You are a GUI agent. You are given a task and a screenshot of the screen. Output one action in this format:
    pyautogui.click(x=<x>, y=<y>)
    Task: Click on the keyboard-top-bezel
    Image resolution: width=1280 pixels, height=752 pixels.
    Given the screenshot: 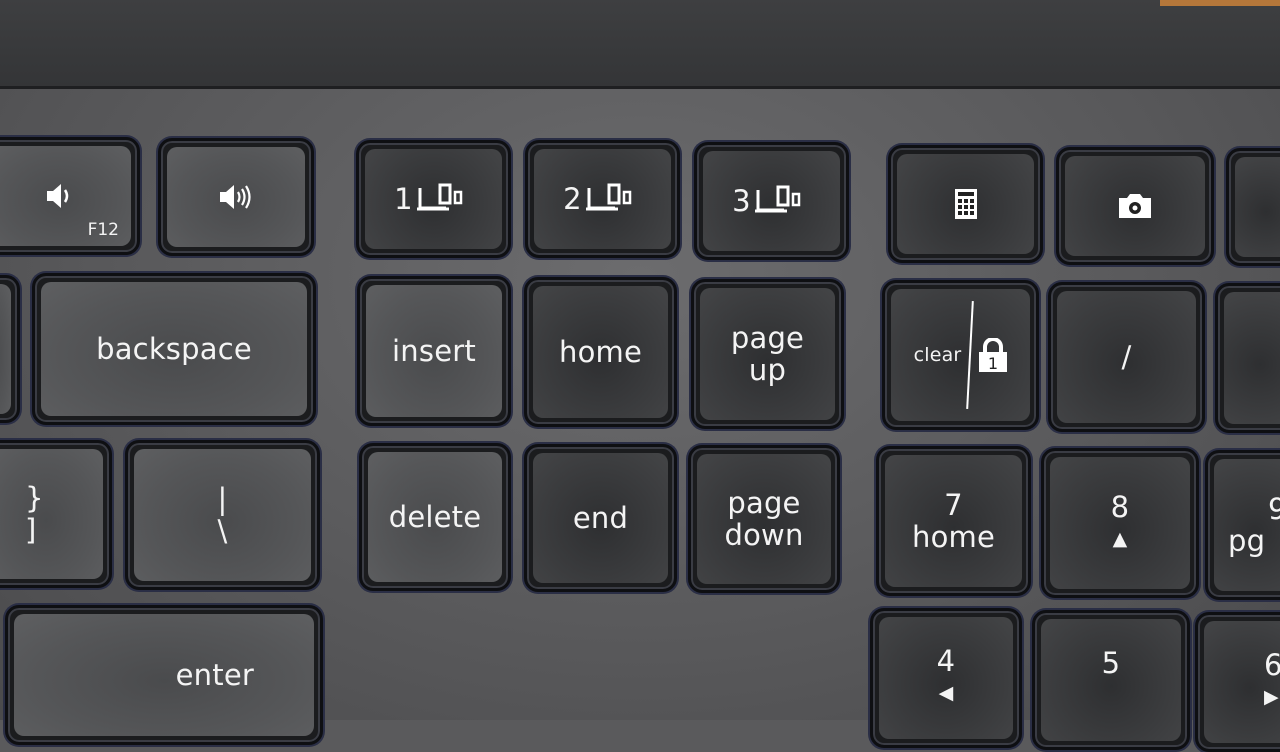 What is the action you would take?
    pyautogui.click(x=640, y=44)
    